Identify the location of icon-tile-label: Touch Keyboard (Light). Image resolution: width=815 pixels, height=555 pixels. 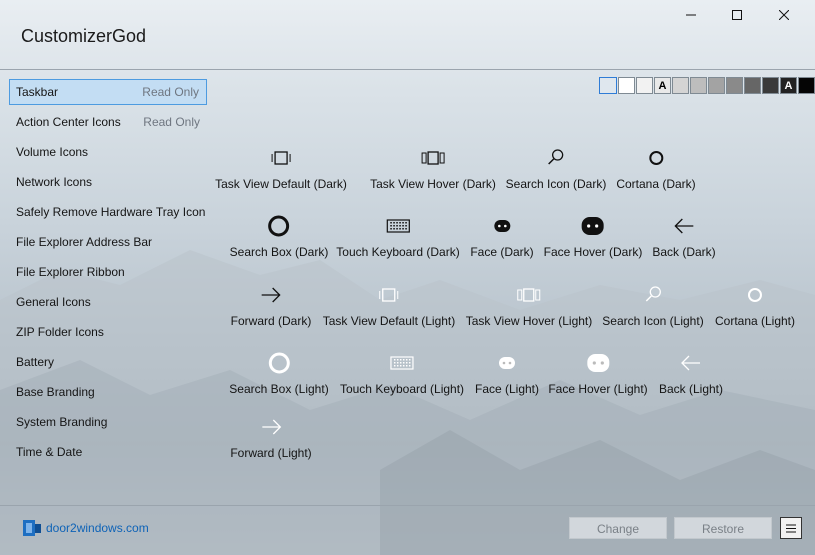
(402, 389).